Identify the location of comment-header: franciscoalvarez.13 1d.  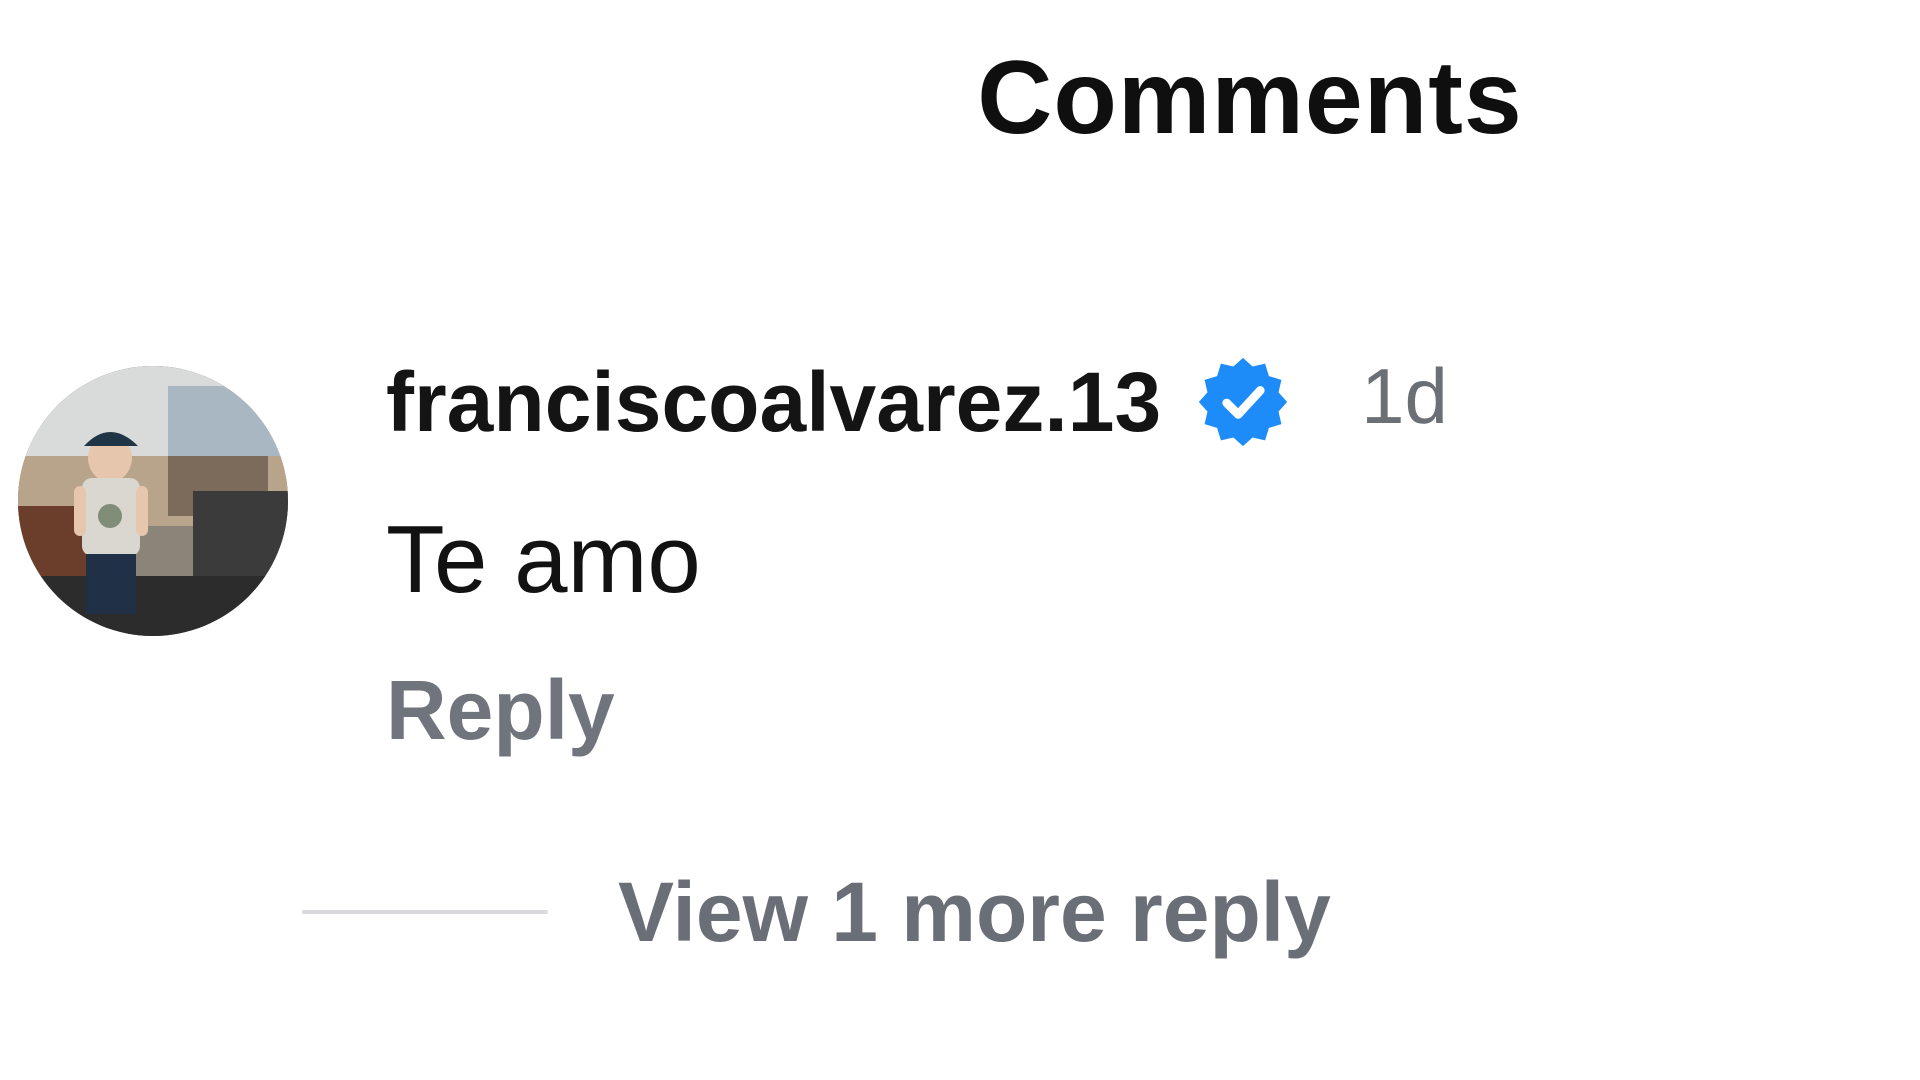
(917, 402).